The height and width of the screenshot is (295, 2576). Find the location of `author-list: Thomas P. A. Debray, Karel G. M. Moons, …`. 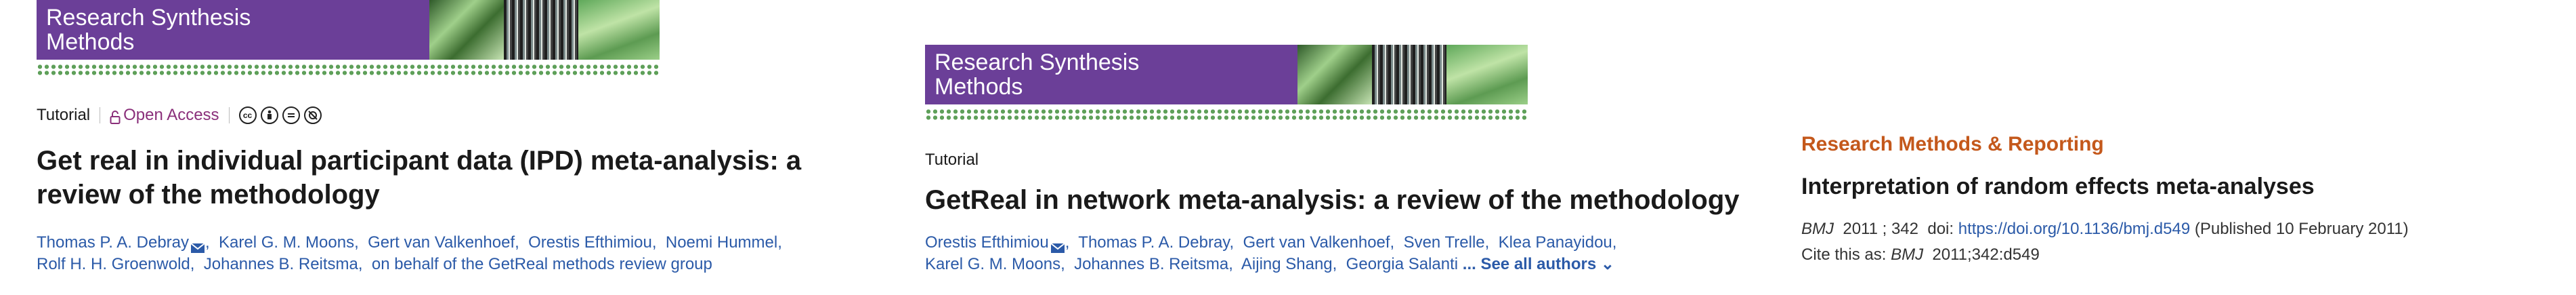

author-list: Thomas P. A. Debray, Karel G. M. Moons, … is located at coordinates (473, 253).